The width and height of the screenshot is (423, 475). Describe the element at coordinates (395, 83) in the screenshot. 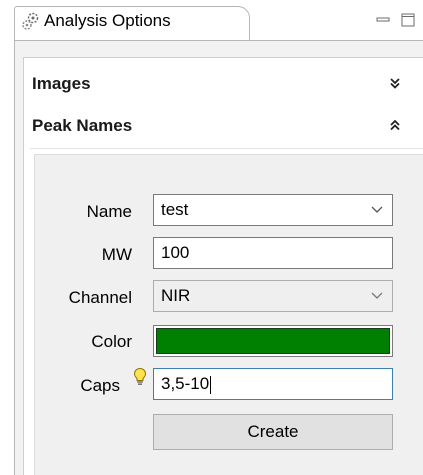

I see `double-chevron-down-icon` at that location.